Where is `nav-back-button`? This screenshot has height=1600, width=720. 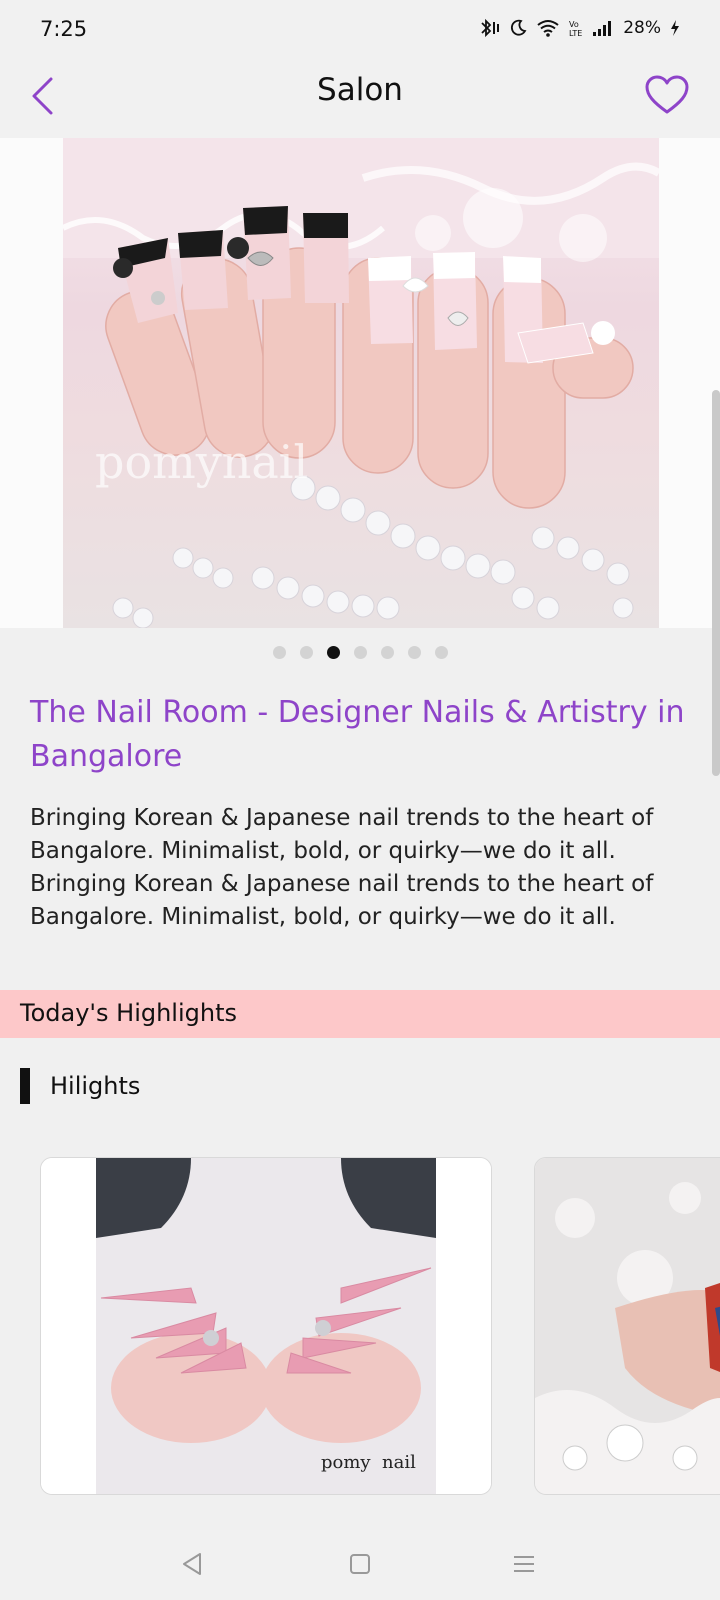 nav-back-button is located at coordinates (192, 1566).